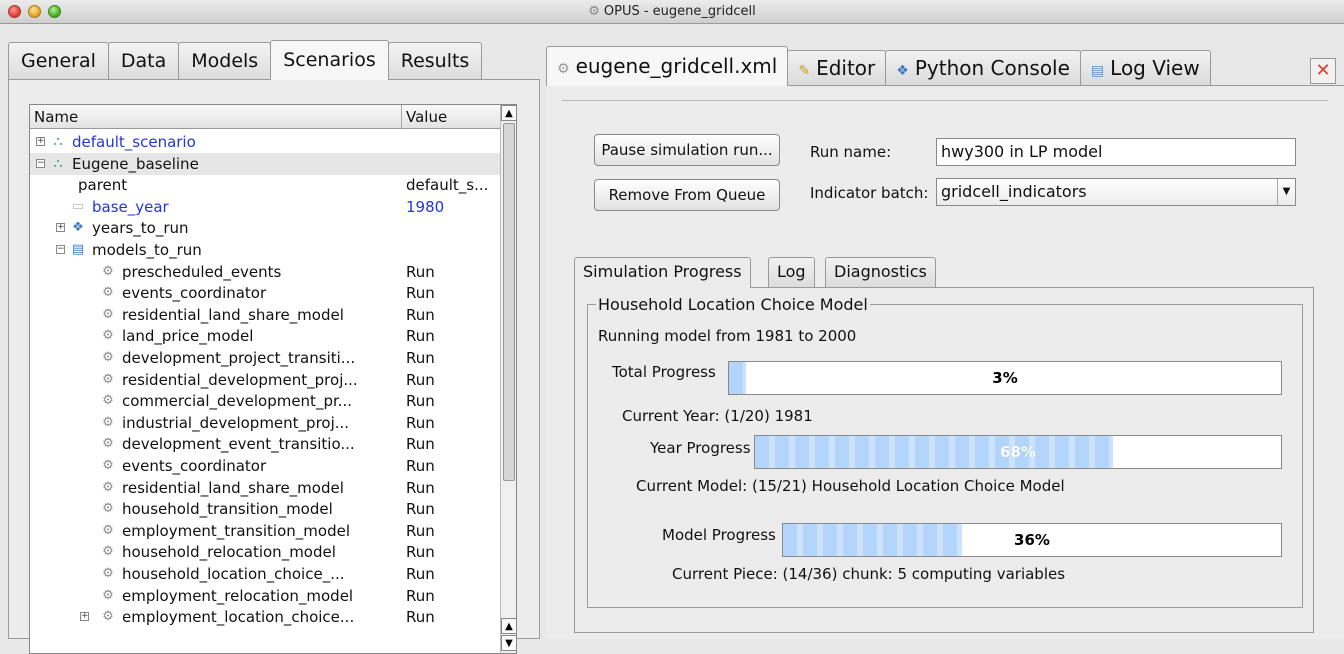 The image size is (1344, 654). What do you see at coordinates (216, 117) in the screenshot?
I see `column-header-name: Name` at bounding box center [216, 117].